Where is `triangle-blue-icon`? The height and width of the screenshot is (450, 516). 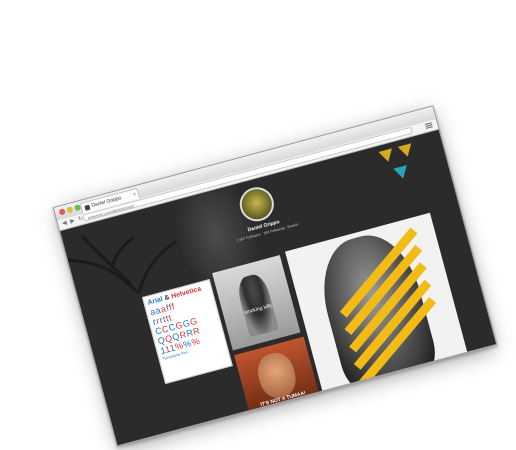 triangle-blue-icon is located at coordinates (401, 173).